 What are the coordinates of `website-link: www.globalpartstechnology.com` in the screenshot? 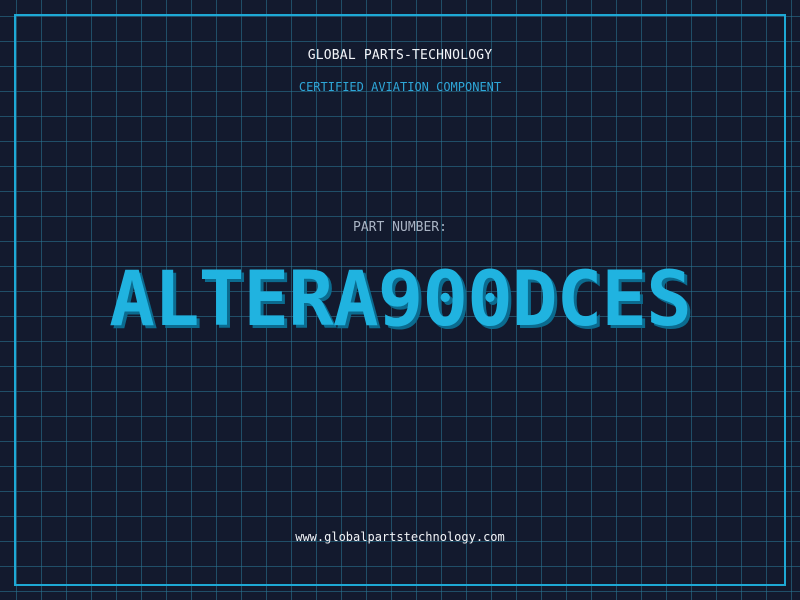 It's located at (400, 537).